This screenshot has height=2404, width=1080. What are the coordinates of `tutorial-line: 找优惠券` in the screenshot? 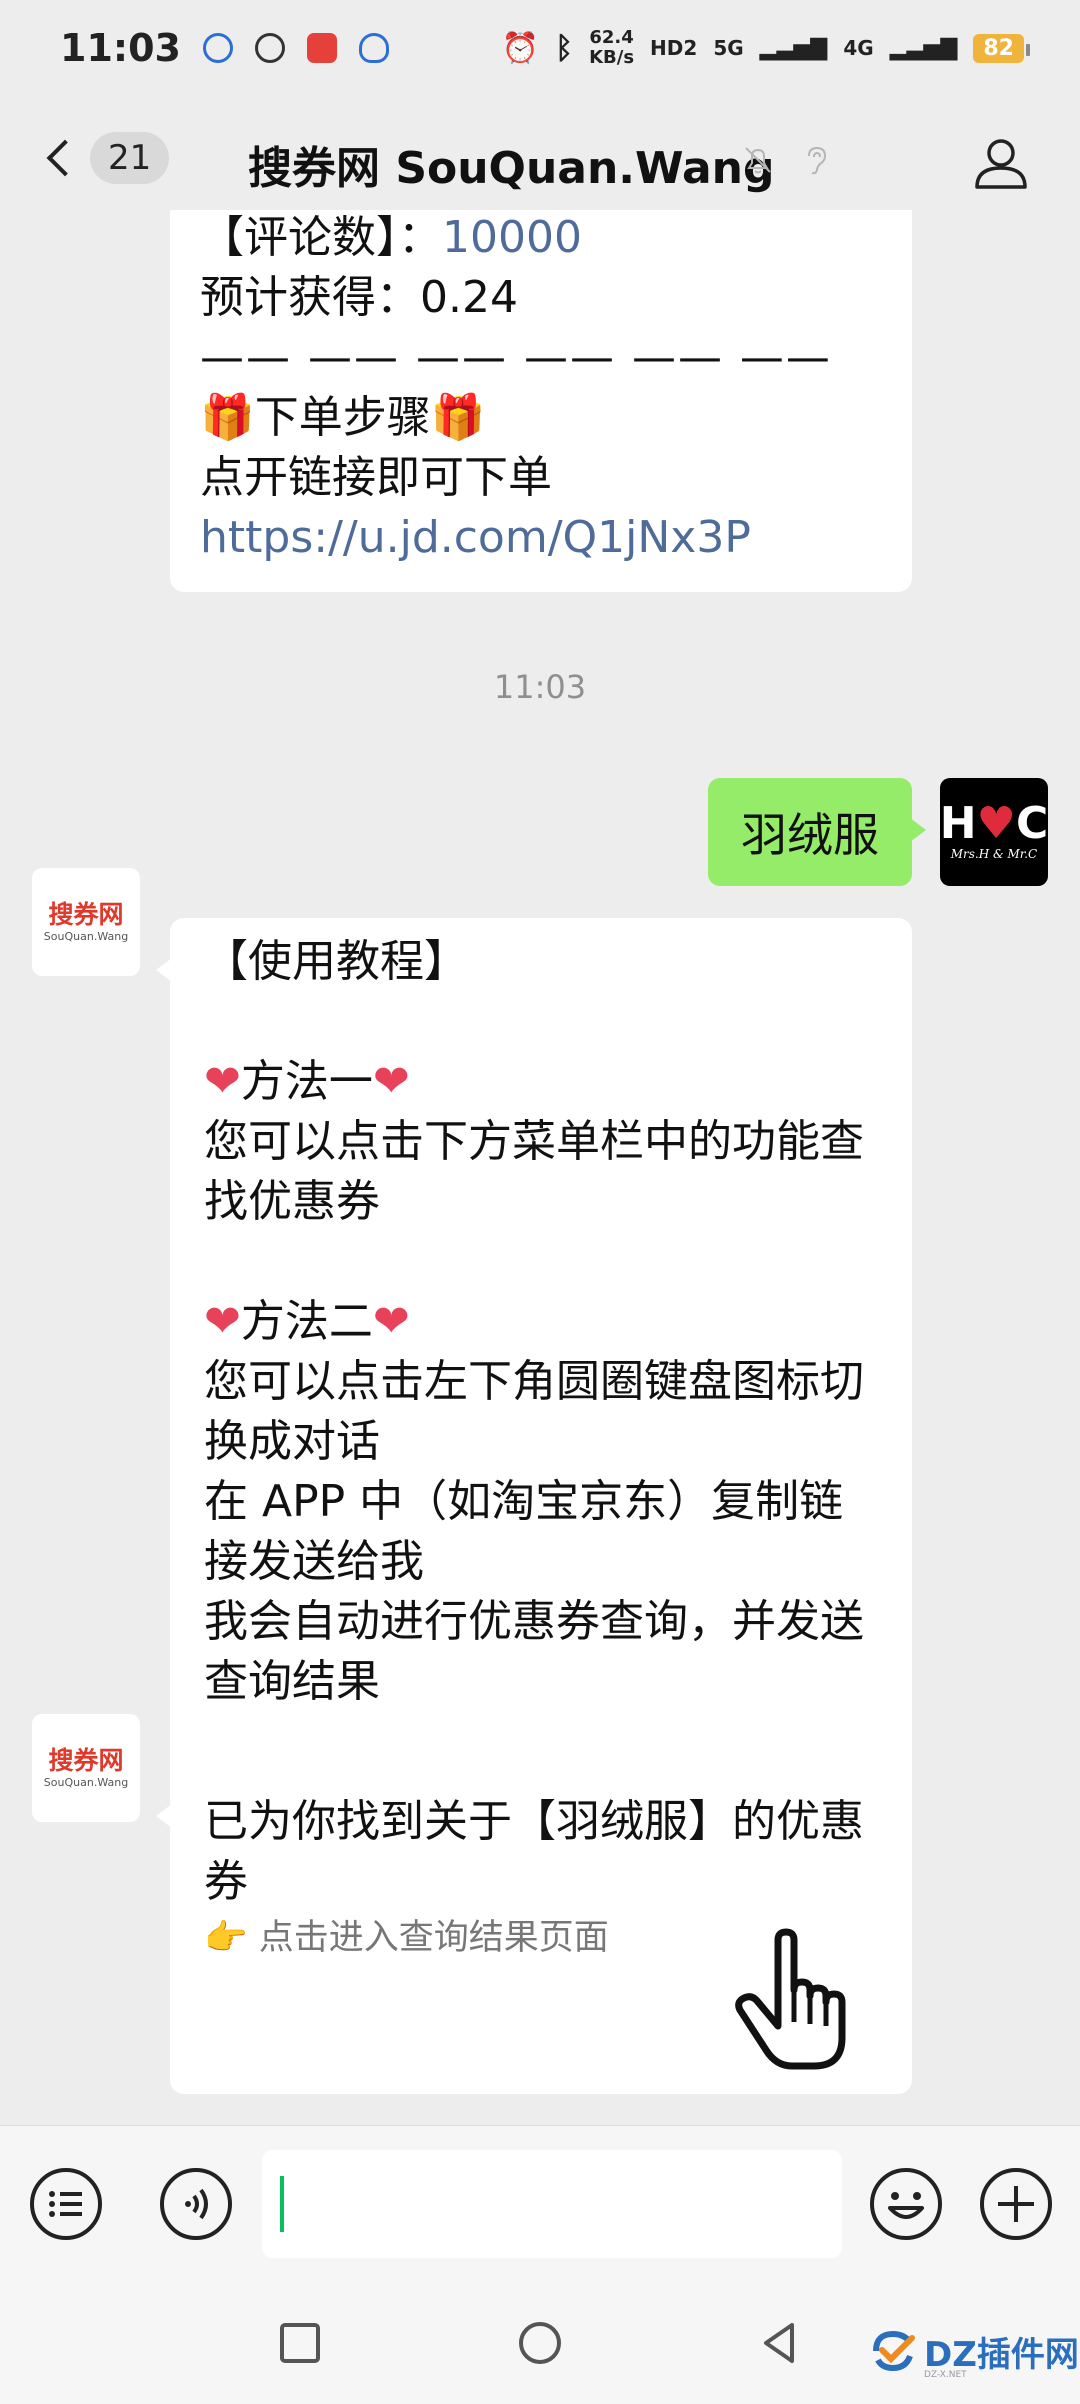 It's located at (292, 1201).